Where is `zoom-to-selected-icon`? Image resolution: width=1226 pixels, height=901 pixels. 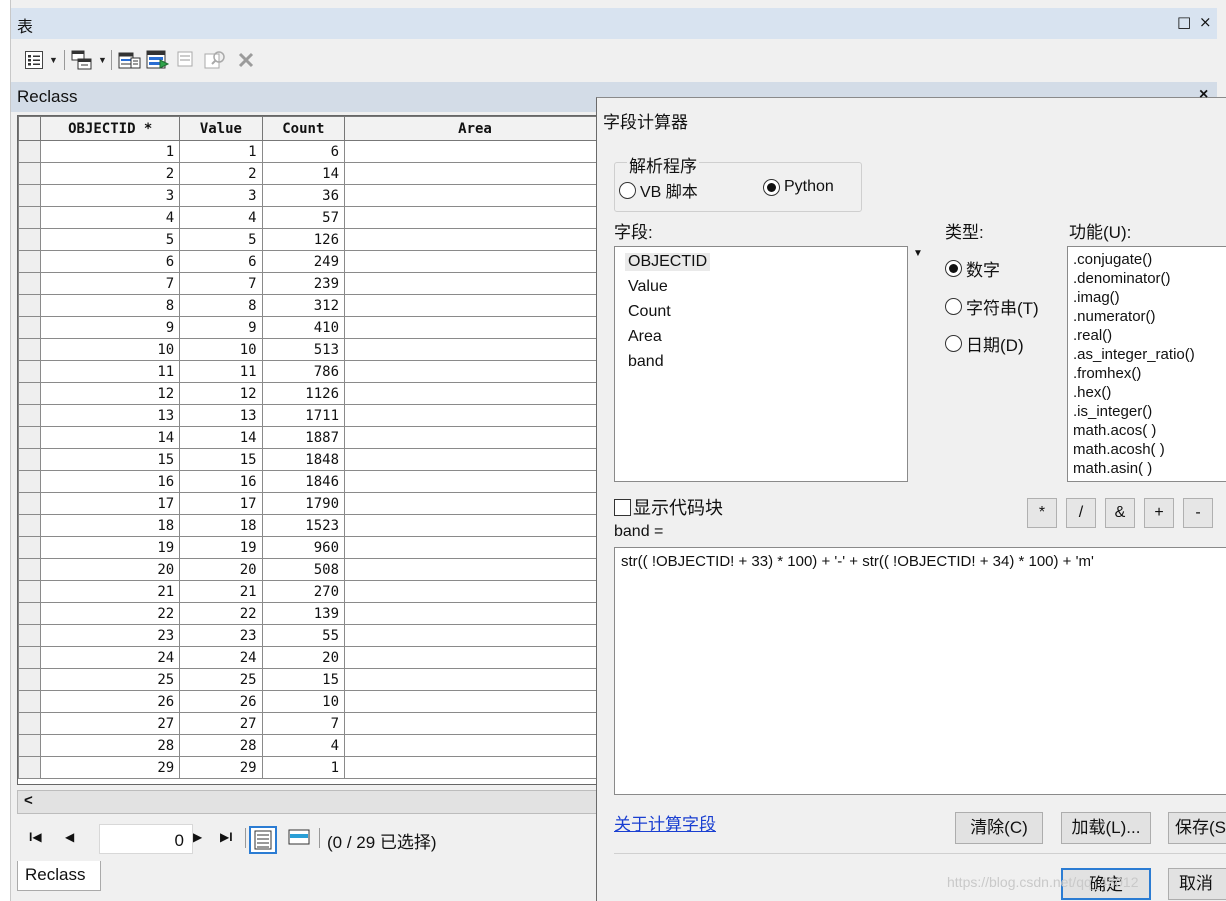
zoom-to-selected-icon is located at coordinates (216, 60).